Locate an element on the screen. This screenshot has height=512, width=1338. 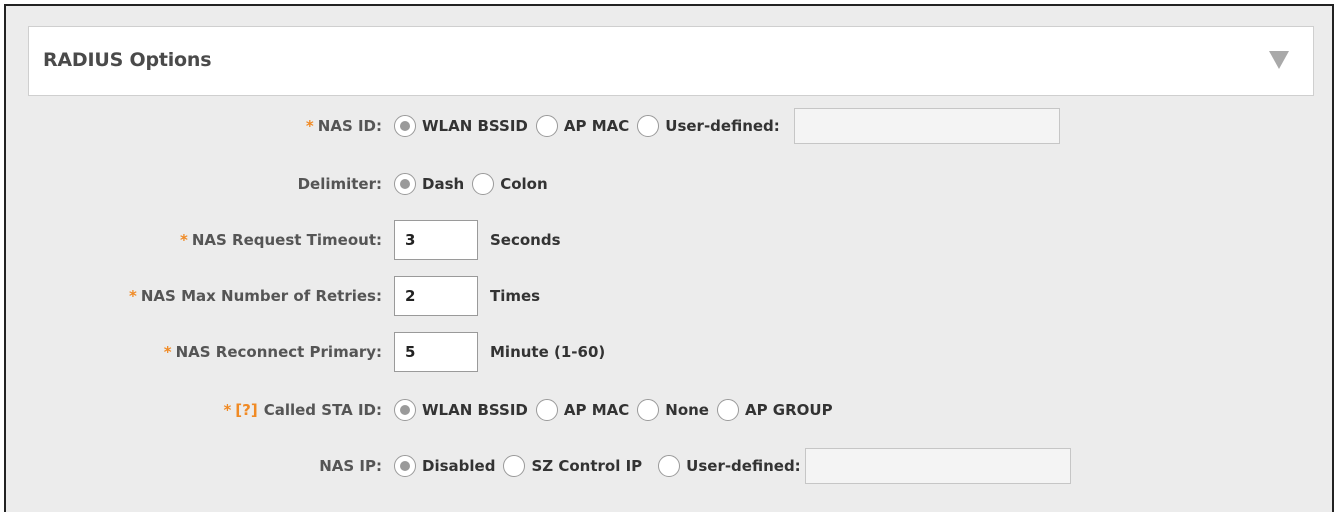
nas-reconnect-primary-label: * NAS Reconnect Primary: is located at coordinates (273, 352).